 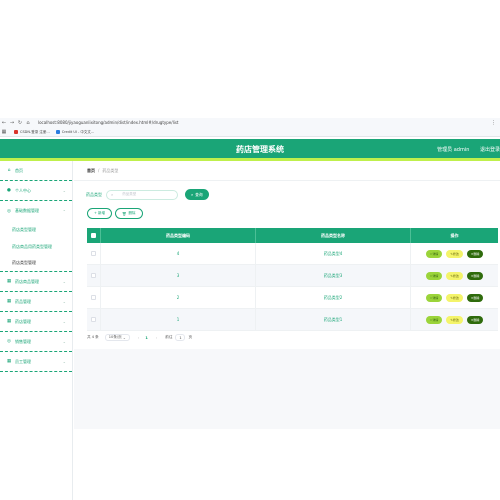 What do you see at coordinates (490, 150) in the screenshot?
I see `logout-link: 退出登录` at bounding box center [490, 150].